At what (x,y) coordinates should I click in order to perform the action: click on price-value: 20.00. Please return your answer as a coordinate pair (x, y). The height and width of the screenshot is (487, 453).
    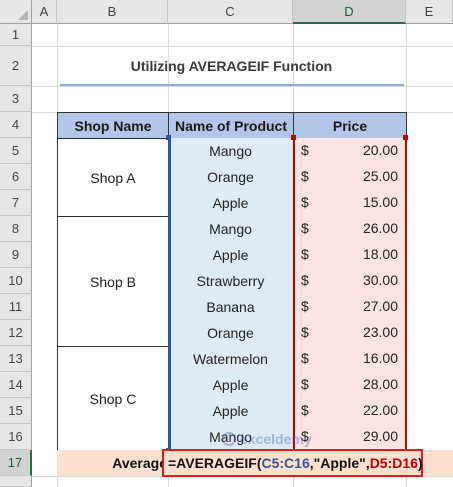
    Looking at the image, I should click on (380, 150).